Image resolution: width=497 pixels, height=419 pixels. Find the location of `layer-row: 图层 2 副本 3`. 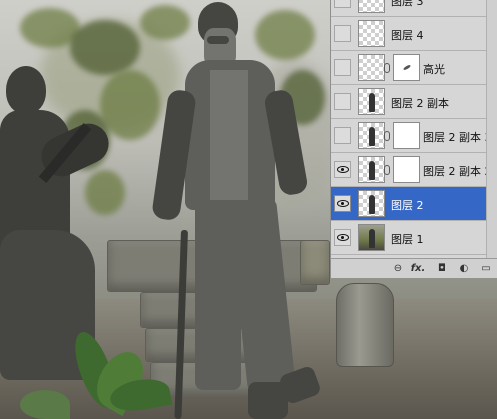

layer-row: 图层 2 副本 3 is located at coordinates (414, 136).